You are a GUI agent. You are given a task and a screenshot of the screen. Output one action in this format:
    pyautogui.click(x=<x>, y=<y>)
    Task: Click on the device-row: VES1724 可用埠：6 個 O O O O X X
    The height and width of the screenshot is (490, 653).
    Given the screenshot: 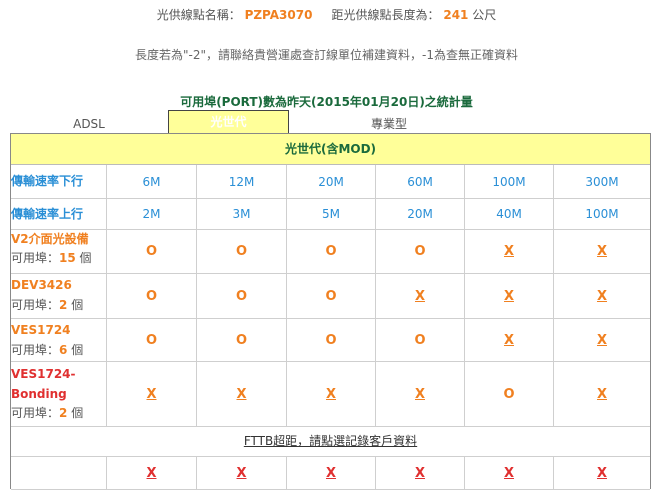 What is the action you would take?
    pyautogui.click(x=330, y=340)
    